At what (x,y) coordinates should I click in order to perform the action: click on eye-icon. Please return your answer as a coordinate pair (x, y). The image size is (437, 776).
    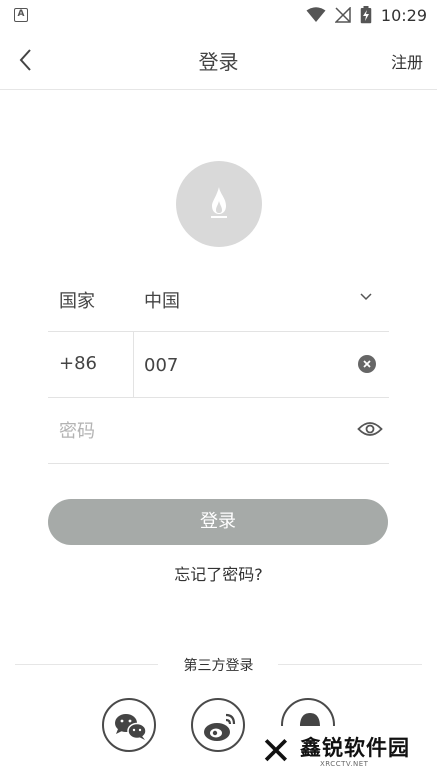
    Looking at the image, I should click on (370, 429).